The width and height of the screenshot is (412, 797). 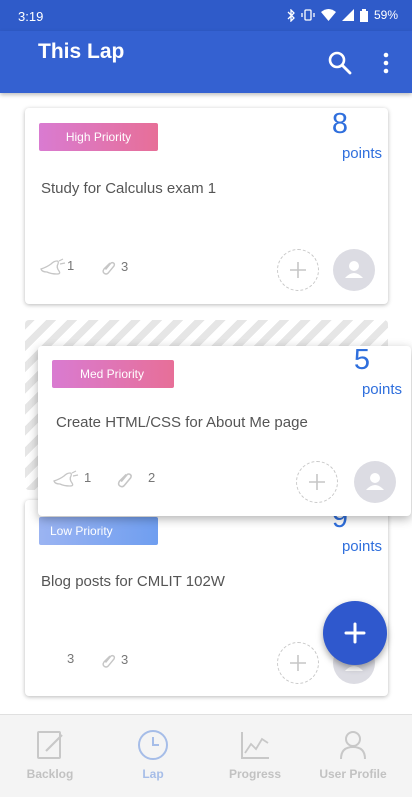 I want to click on points-value: 8, so click(x=339, y=124).